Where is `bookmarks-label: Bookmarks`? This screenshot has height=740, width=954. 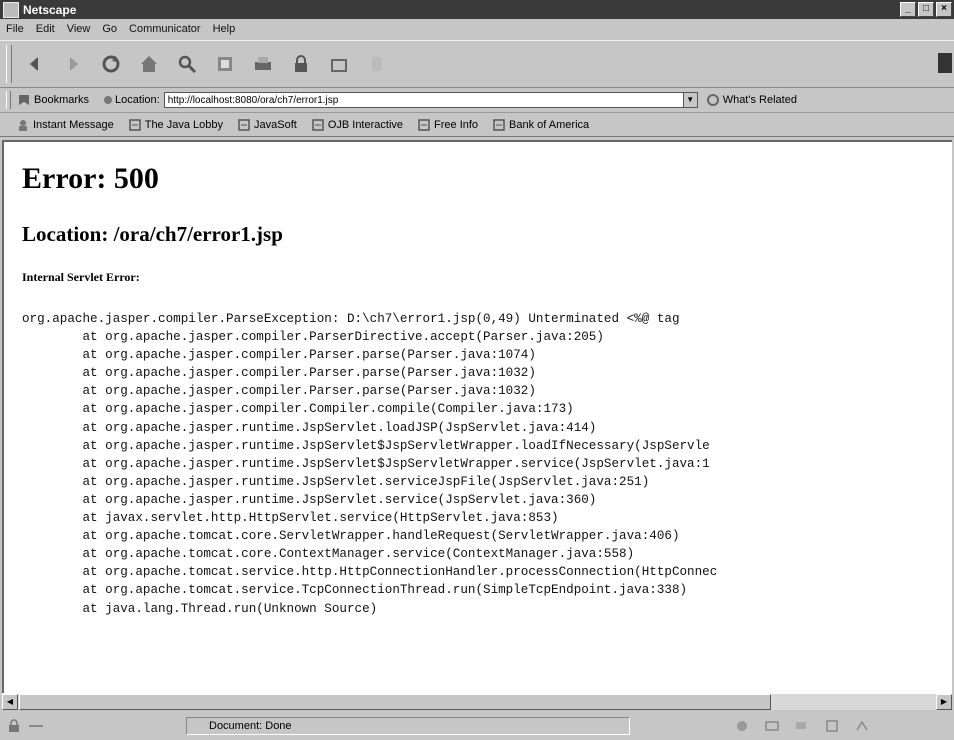
bookmarks-label: Bookmarks is located at coordinates (62, 100).